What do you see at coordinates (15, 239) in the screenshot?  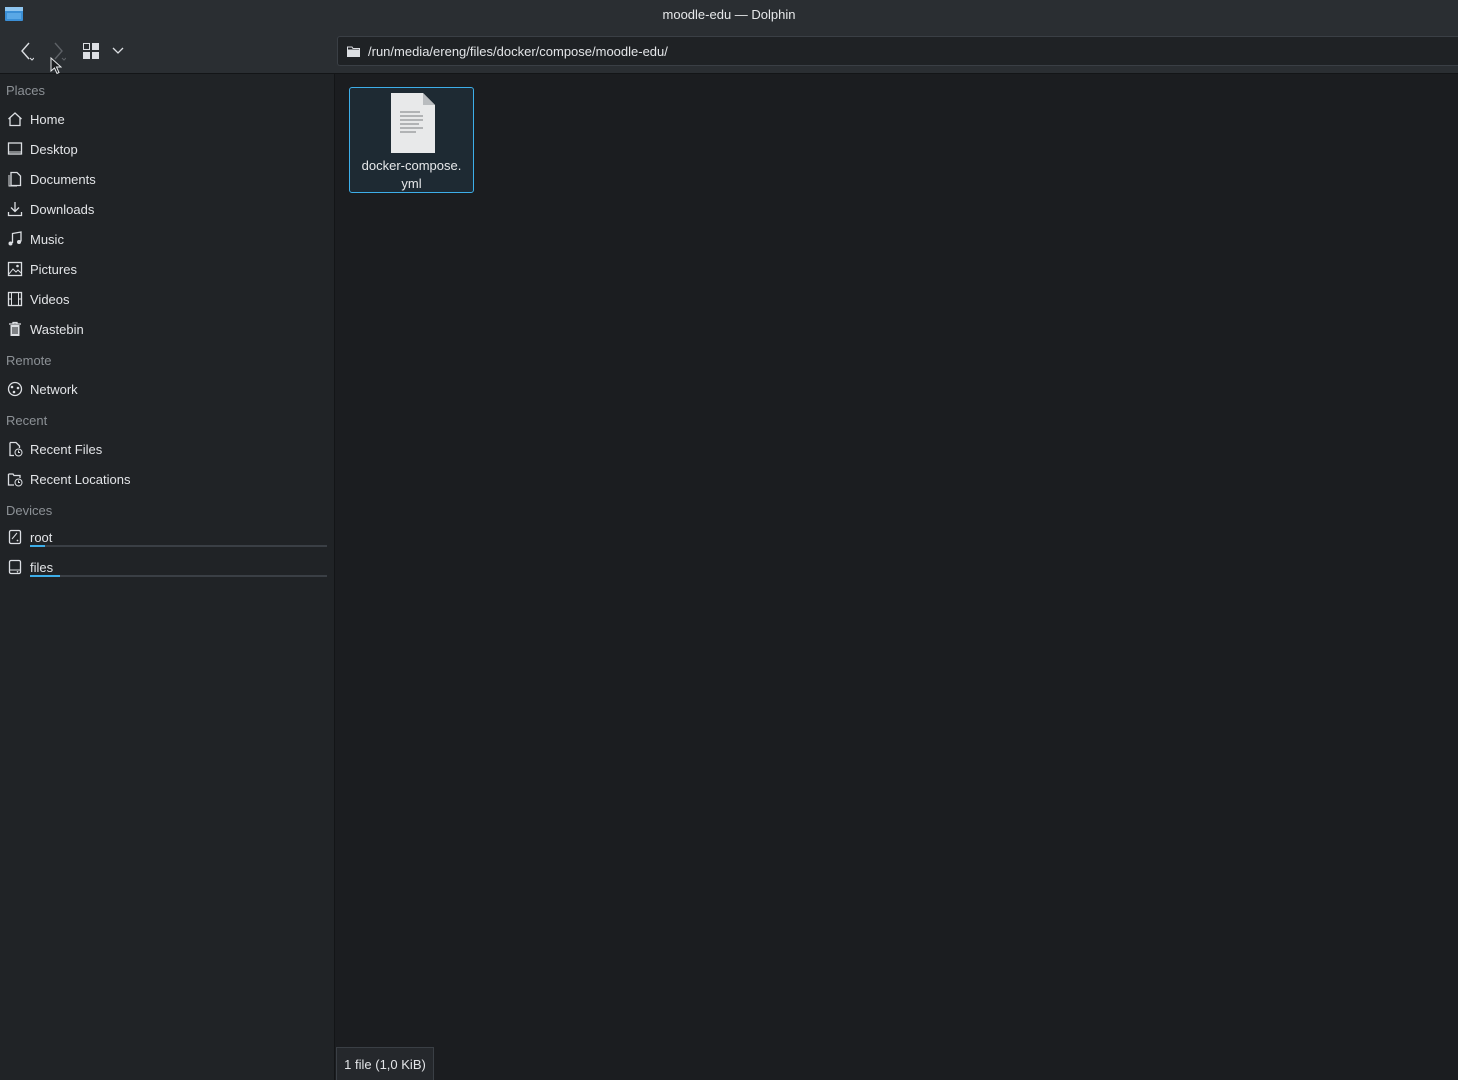 I see `music-icon` at bounding box center [15, 239].